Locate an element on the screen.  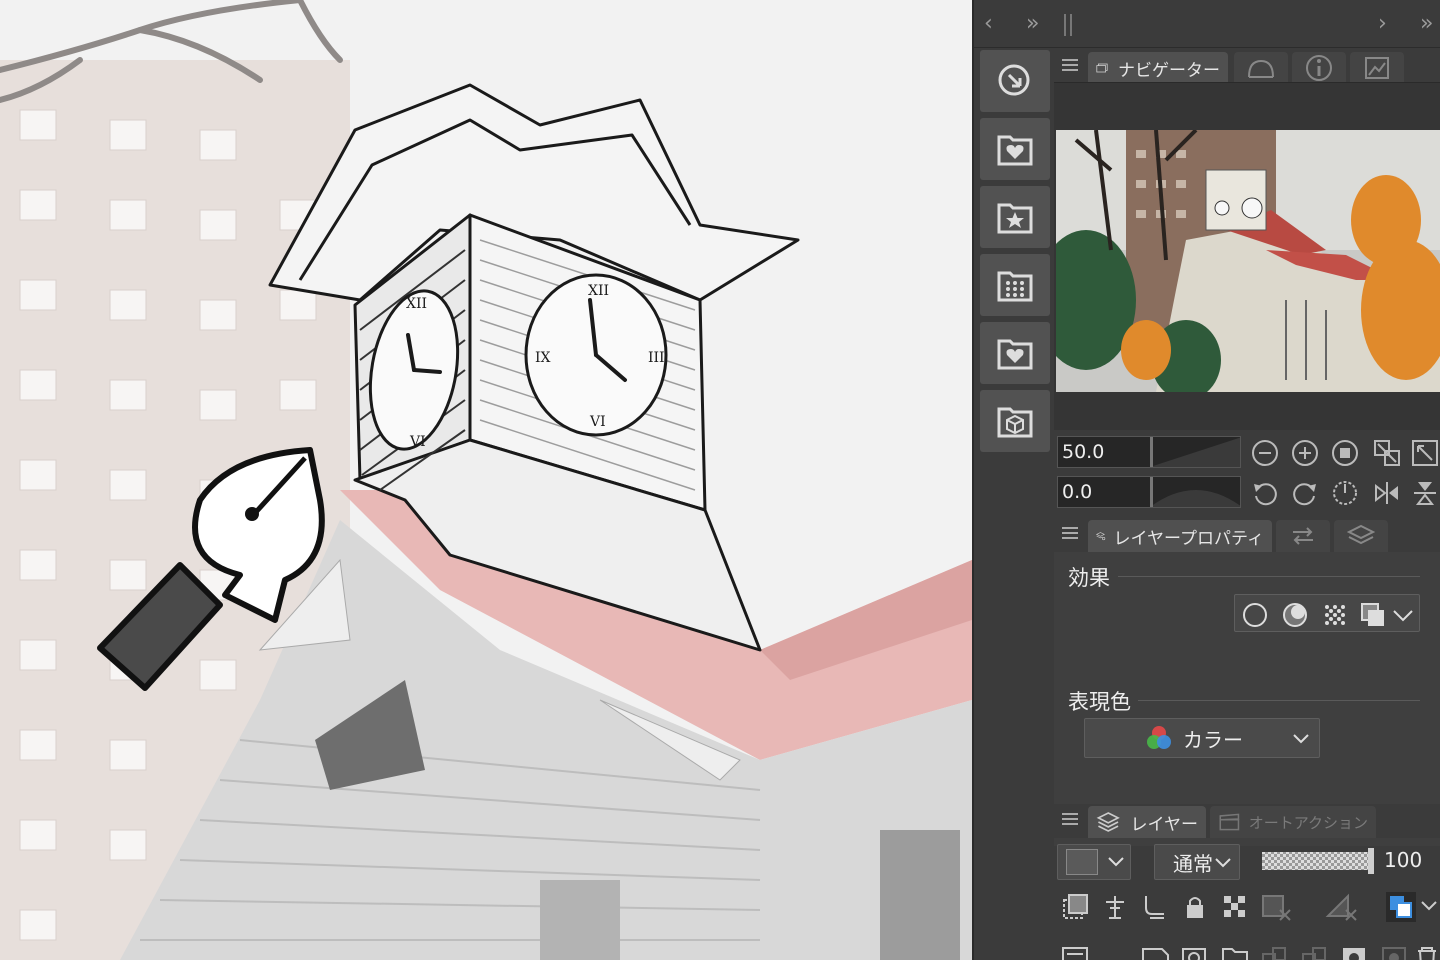
navigator-preview is located at coordinates (1247, 256).